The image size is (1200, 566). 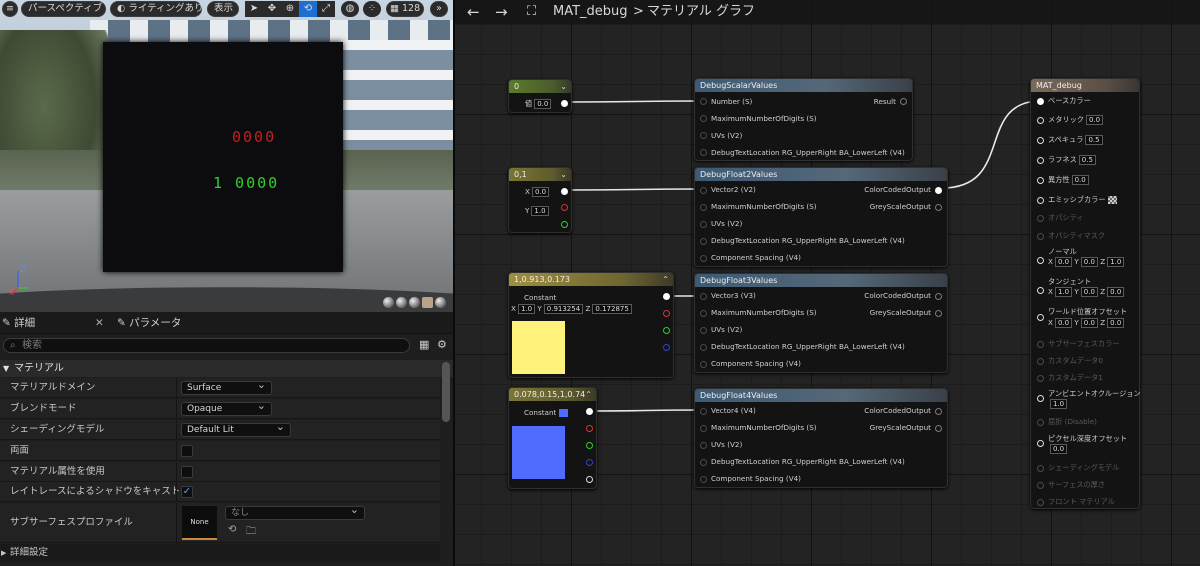 I want to click on use-selected-icon: ⟲, so click(x=232, y=529).